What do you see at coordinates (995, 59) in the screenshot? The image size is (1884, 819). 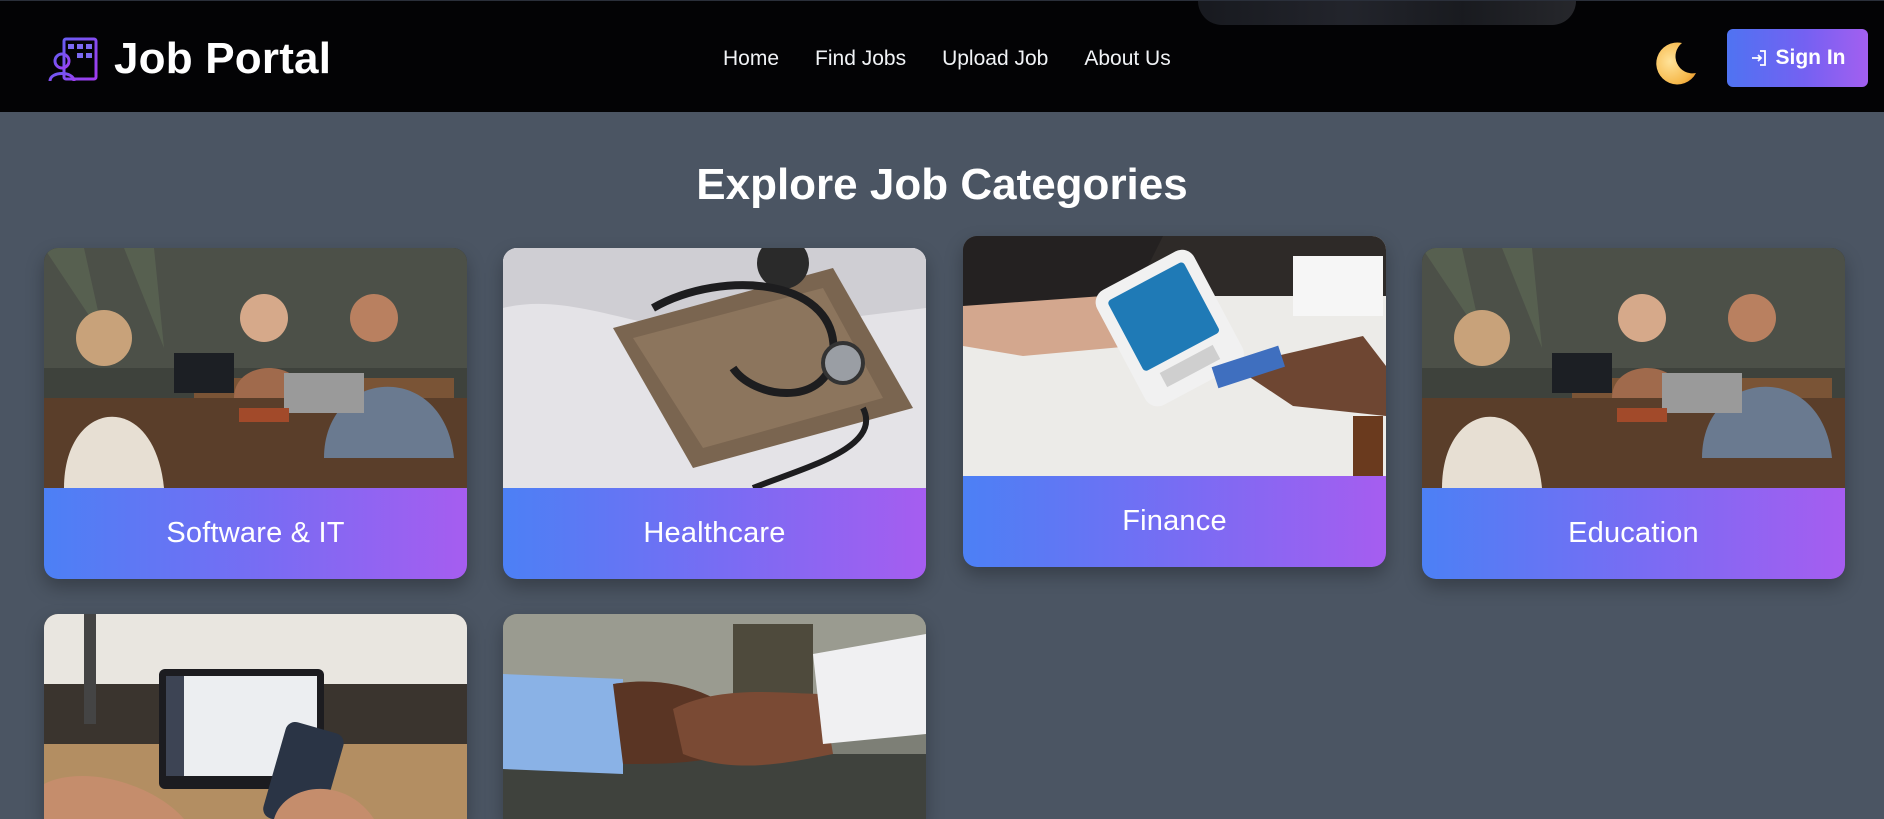 I see `nav-upload-job: Upload Job` at bounding box center [995, 59].